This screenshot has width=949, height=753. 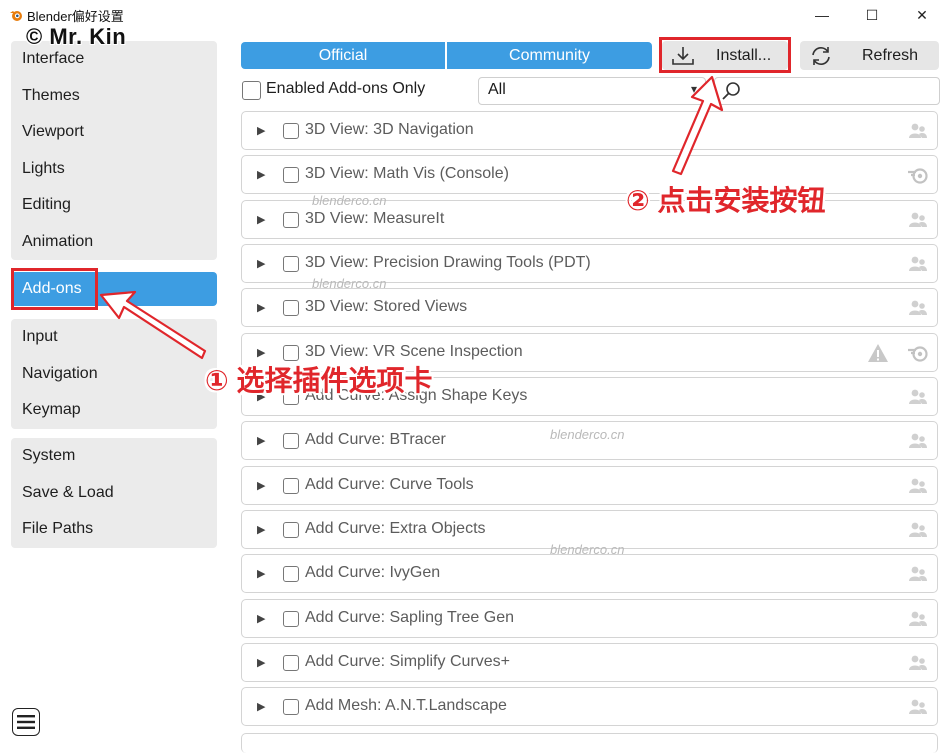 I want to click on annotation-step1: ① 选择插件选项卡, so click(x=319, y=380).